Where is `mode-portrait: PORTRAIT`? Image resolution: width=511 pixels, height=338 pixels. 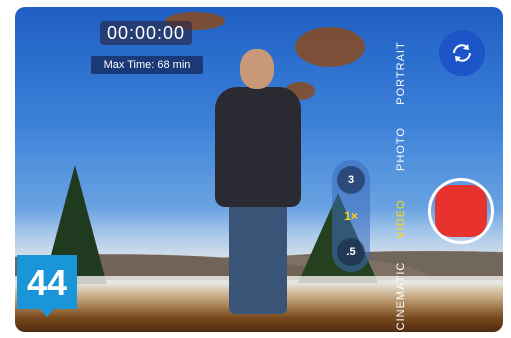
mode-portrait: PORTRAIT is located at coordinates (401, 73).